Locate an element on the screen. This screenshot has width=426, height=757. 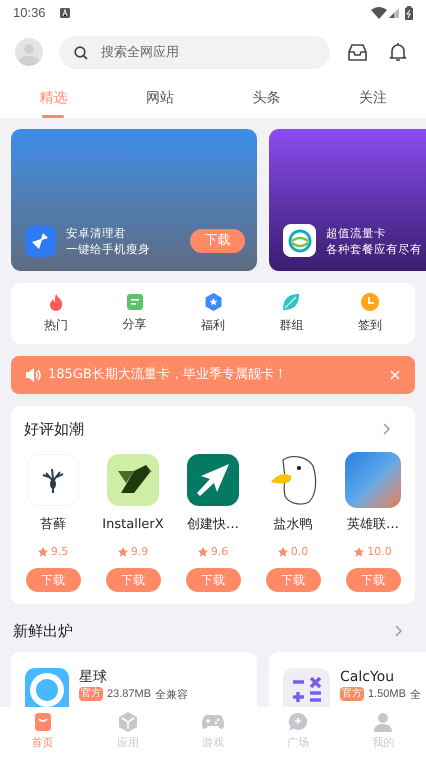
duck-icon is located at coordinates (293, 480).